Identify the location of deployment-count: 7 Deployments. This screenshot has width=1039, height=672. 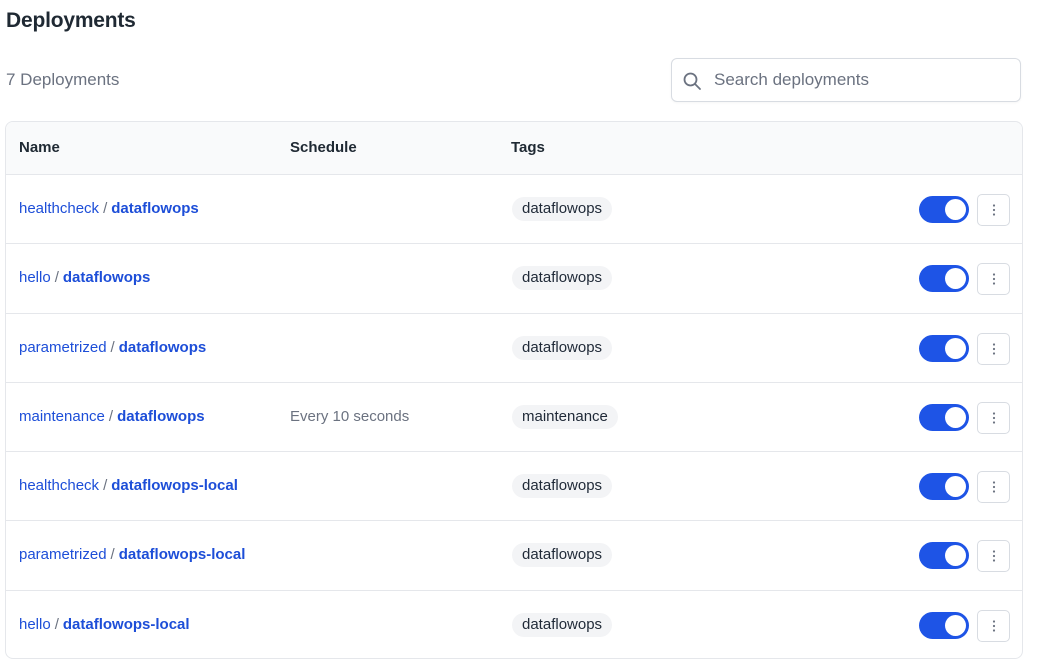
(63, 79).